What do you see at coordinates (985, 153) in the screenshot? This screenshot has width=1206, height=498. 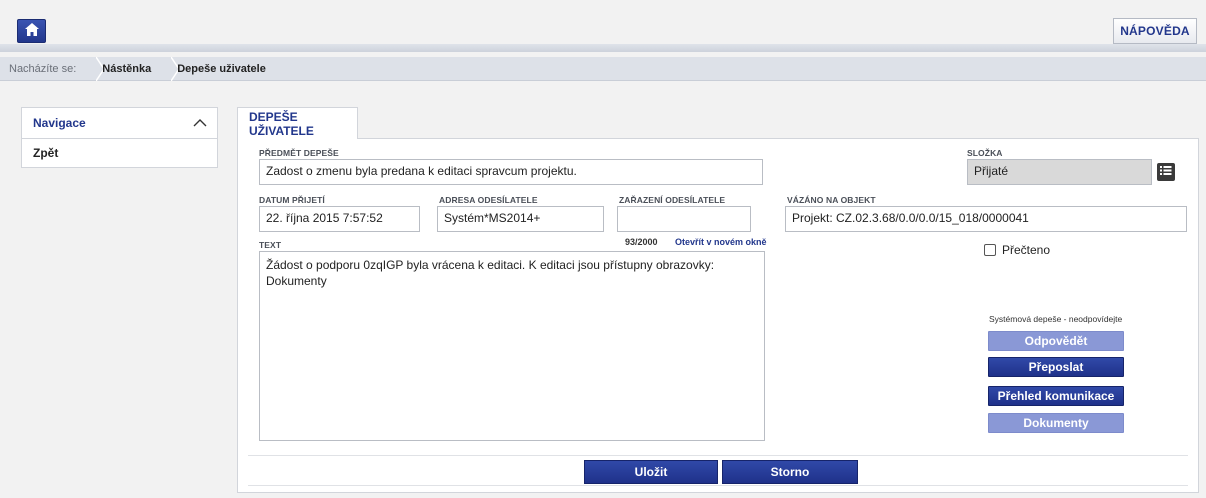 I see `folder-label: SLOŽKA` at bounding box center [985, 153].